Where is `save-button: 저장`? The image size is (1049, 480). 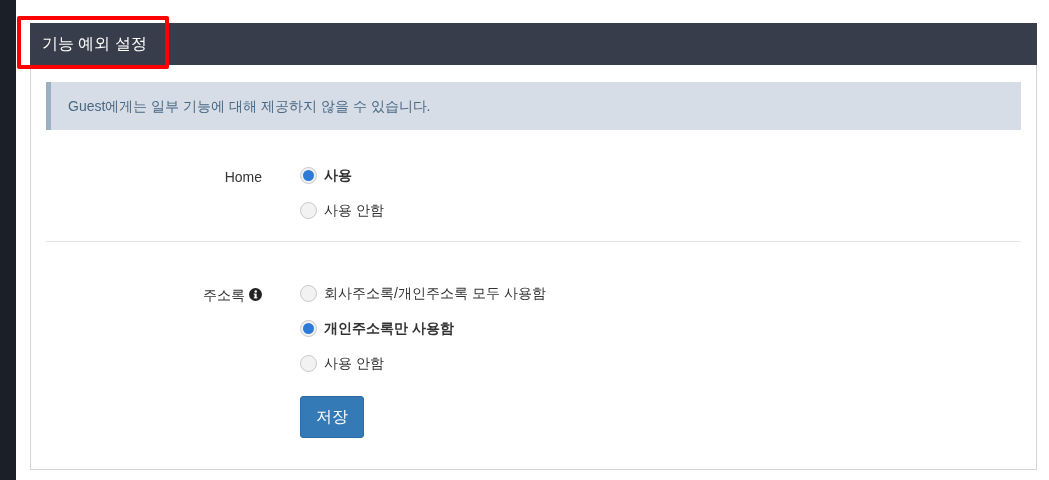 save-button: 저장 is located at coordinates (332, 417).